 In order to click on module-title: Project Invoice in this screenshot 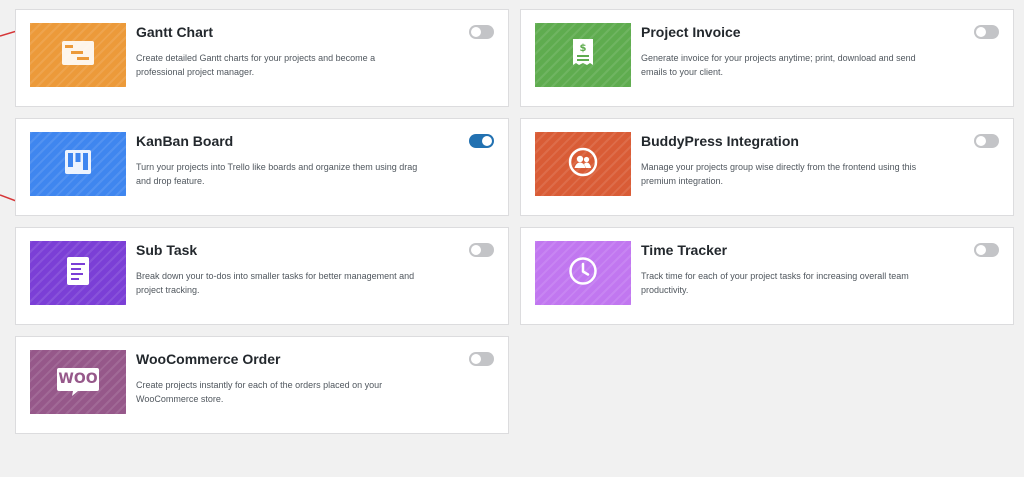, I will do `click(691, 32)`.